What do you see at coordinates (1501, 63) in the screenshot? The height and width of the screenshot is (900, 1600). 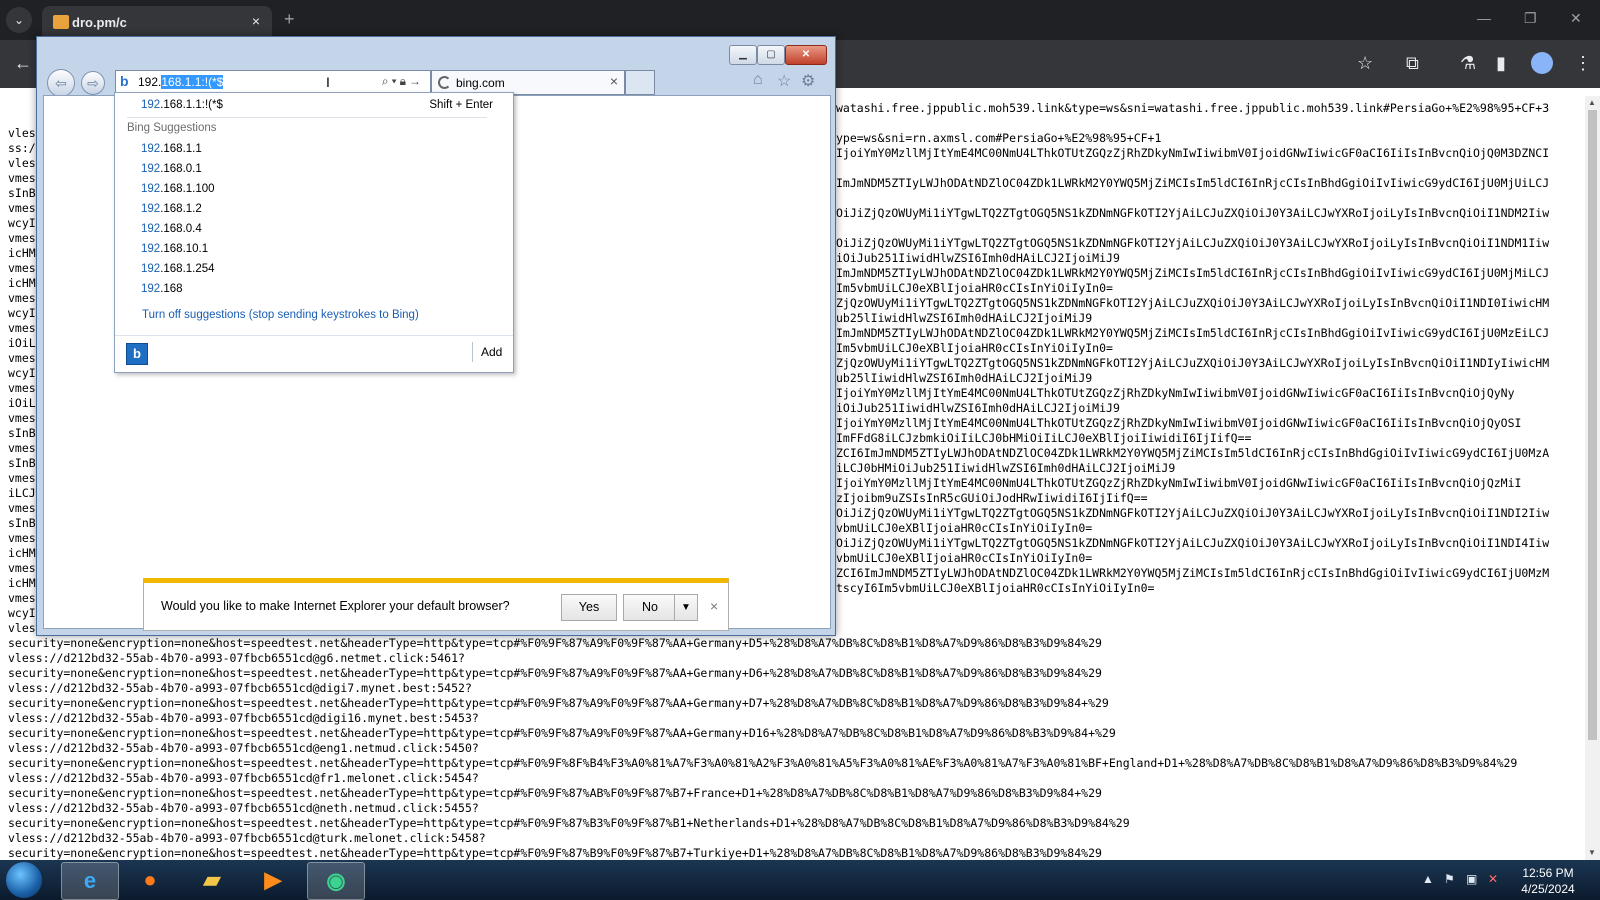 I see `sidepanel-icon: ▮` at bounding box center [1501, 63].